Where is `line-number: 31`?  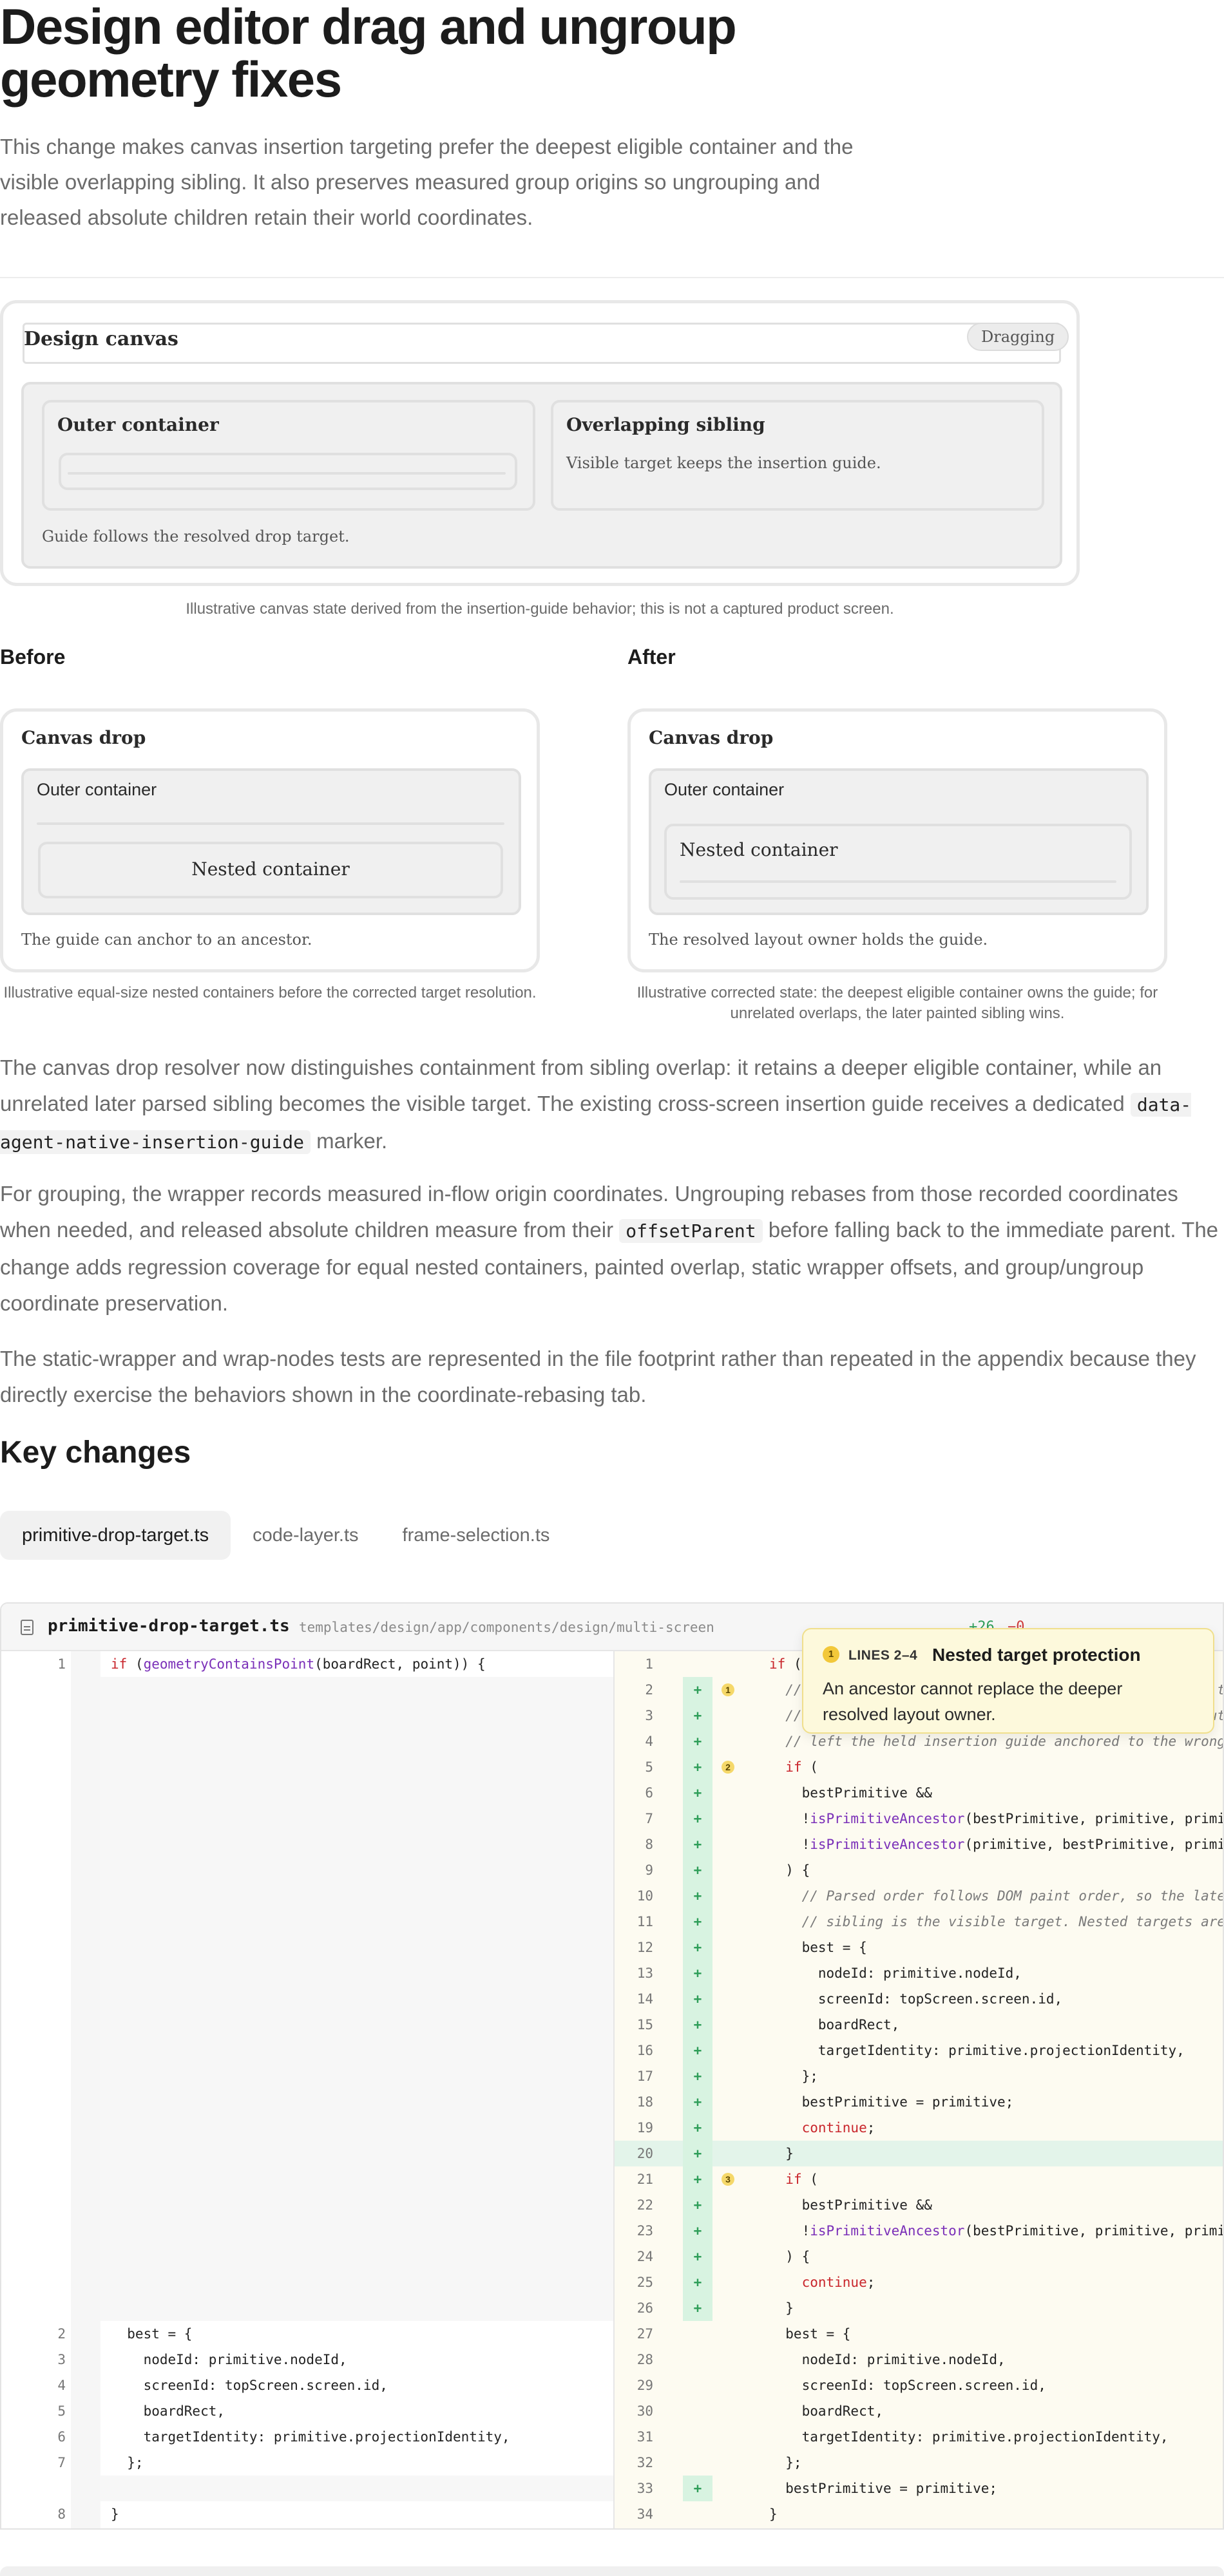
line-number: 31 is located at coordinates (644, 2437).